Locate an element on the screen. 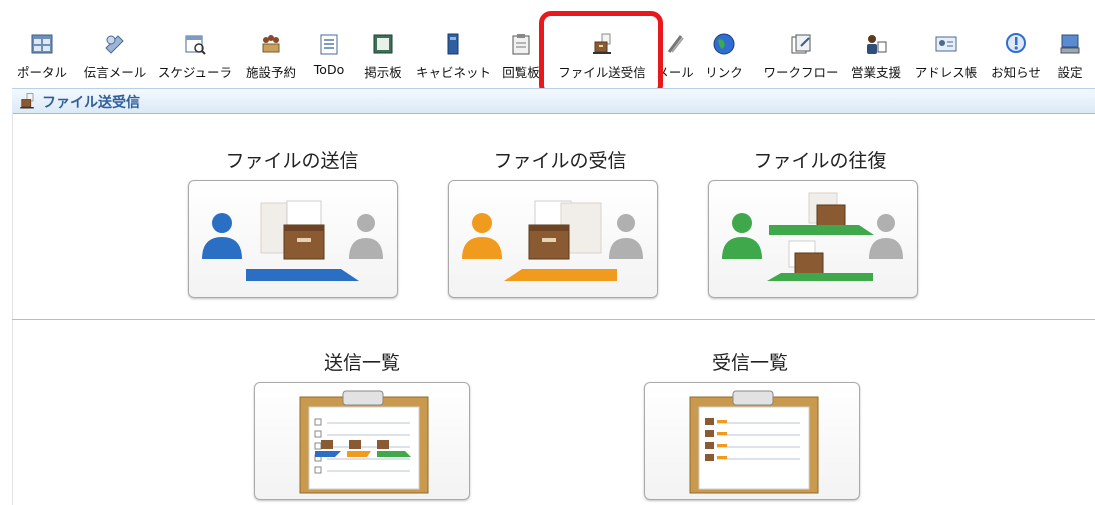 The image size is (1095, 505). toolbar-item-notification: お知らせ is located at coordinates (1016, 57).